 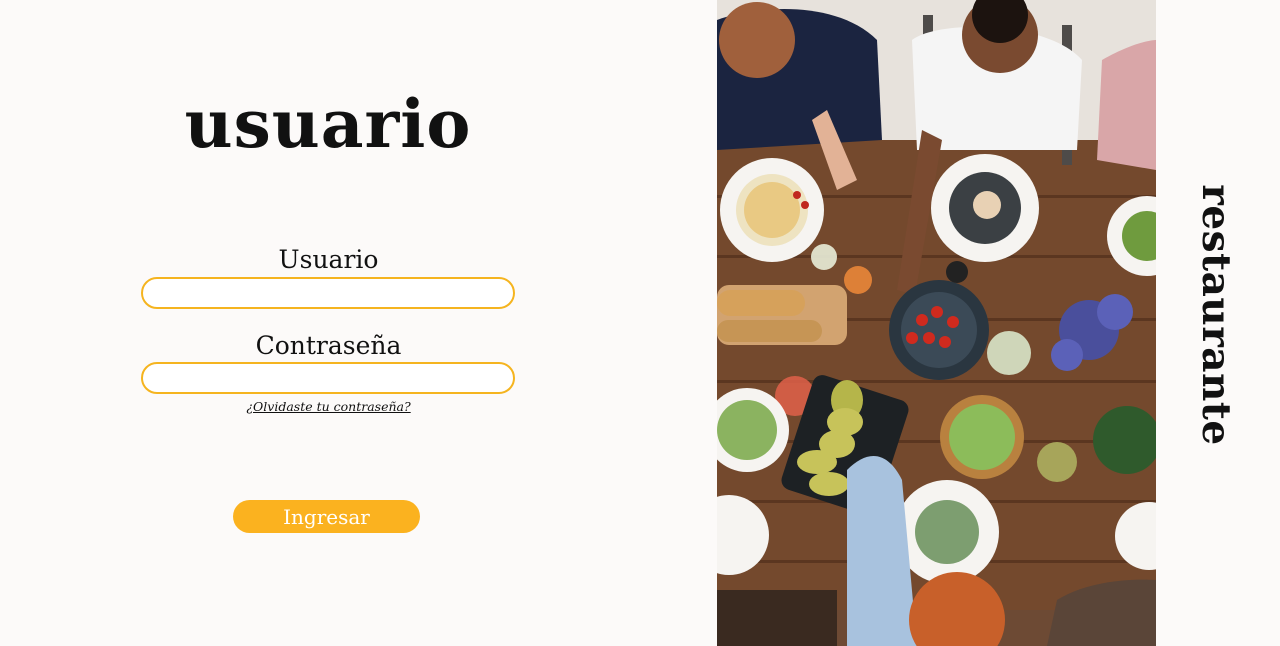 What do you see at coordinates (328, 406) in the screenshot?
I see `forgot-password-link: ¿Olvidaste tu contraseña?` at bounding box center [328, 406].